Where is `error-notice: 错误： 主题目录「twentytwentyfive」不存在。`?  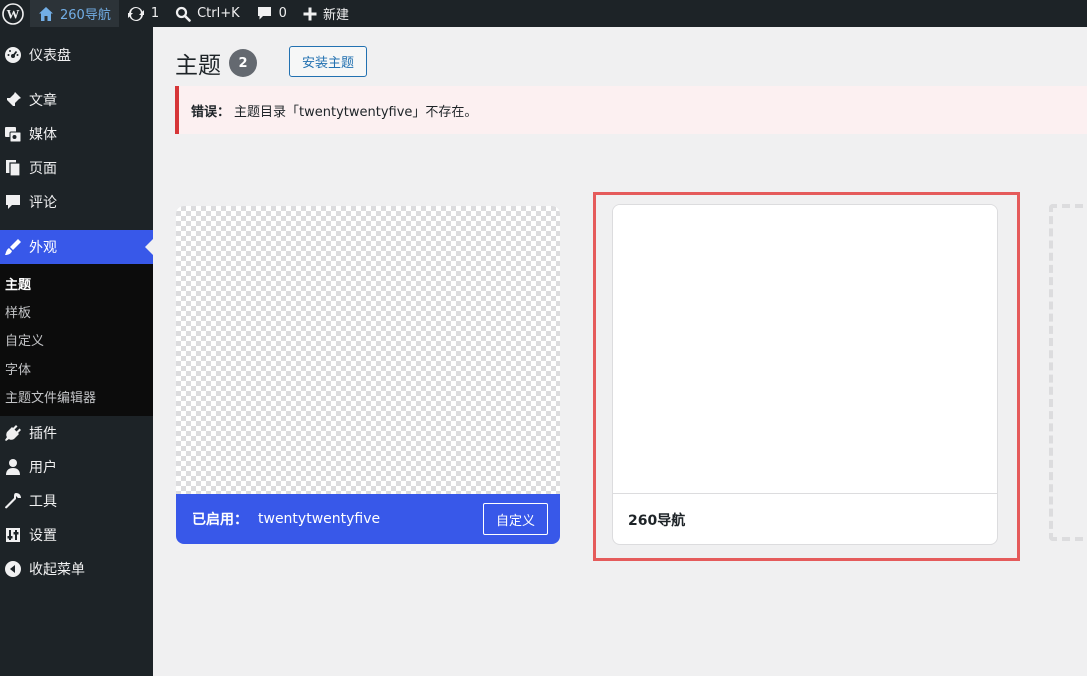 error-notice: 错误： 主题目录「twentytwentyfive」不存在。 is located at coordinates (631, 110).